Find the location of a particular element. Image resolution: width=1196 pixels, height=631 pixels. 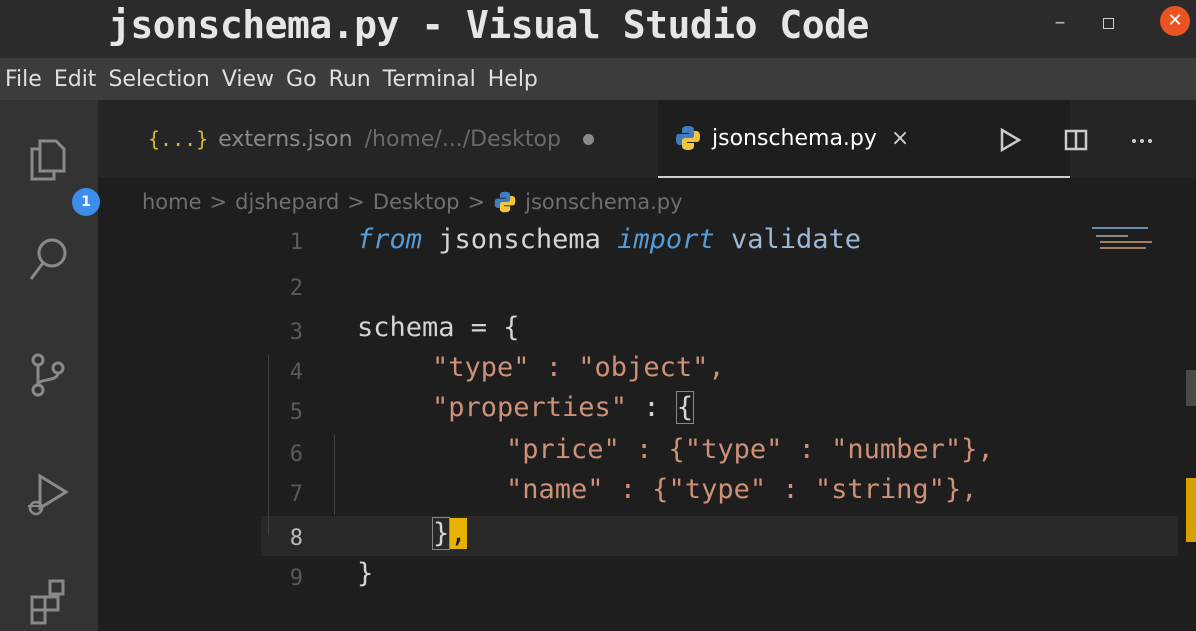

scrollbar-thumb is located at coordinates (1191, 388).